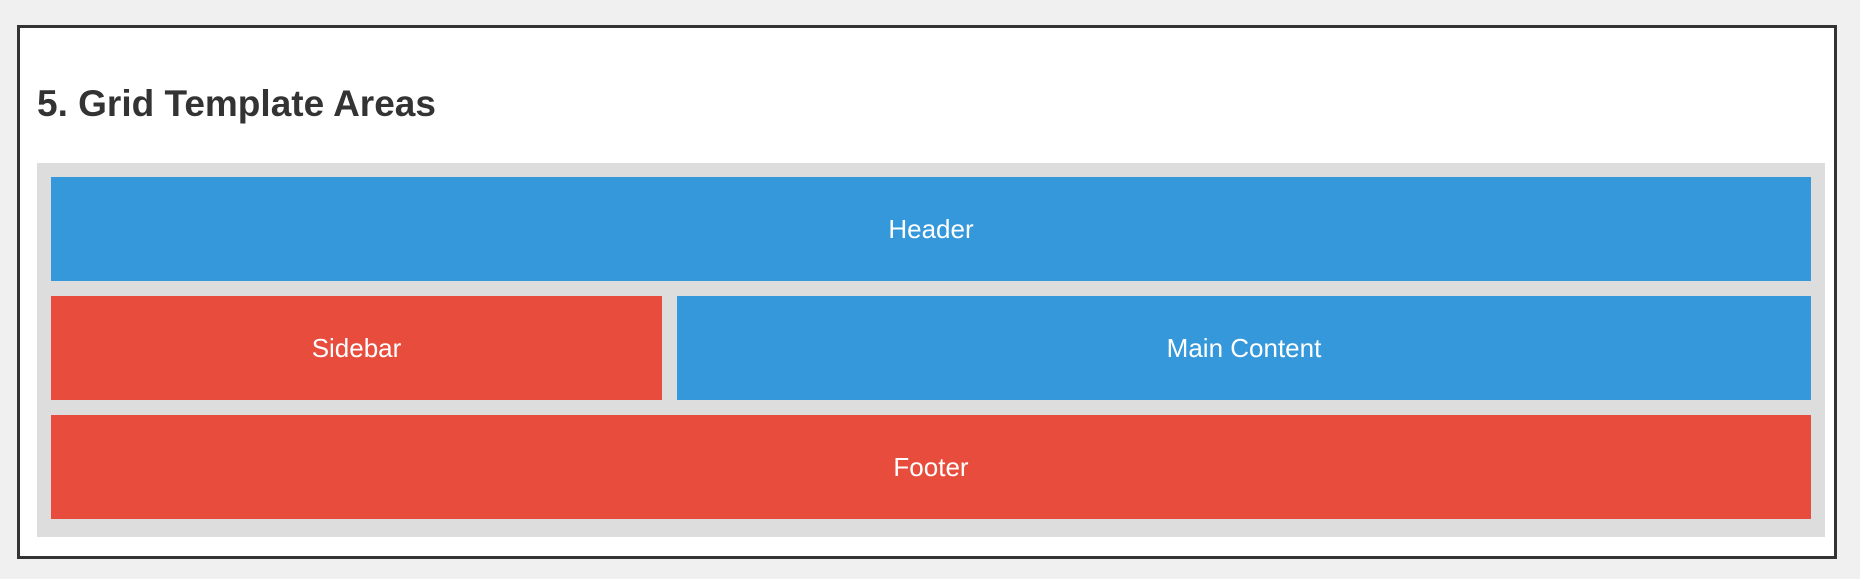 The image size is (1860, 579). Describe the element at coordinates (356, 348) in the screenshot. I see `grid-area-sidebar: Sidebar` at that location.